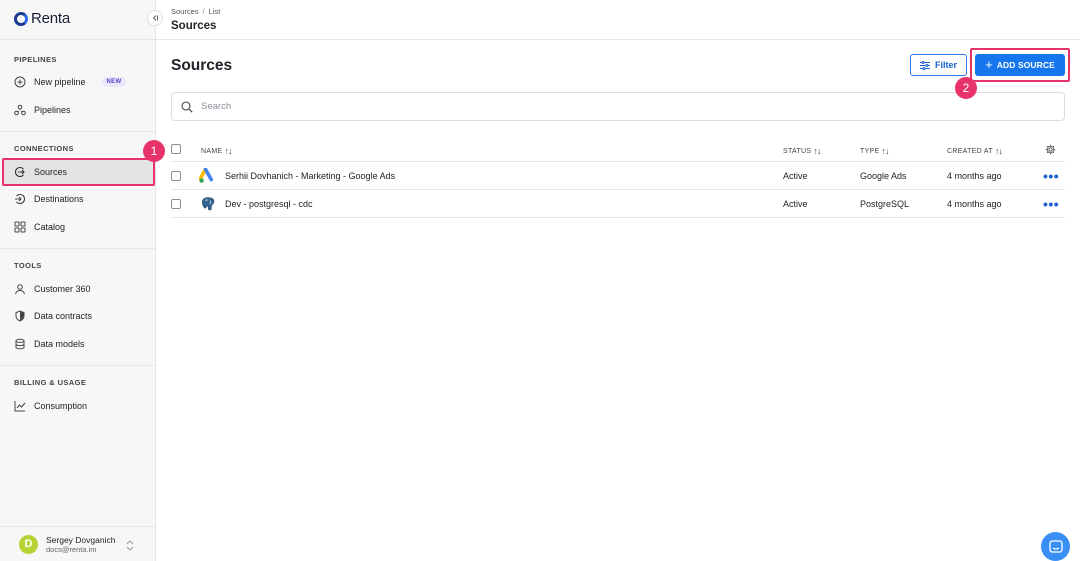 Image resolution: width=1080 pixels, height=561 pixels. What do you see at coordinates (20, 227) in the screenshot?
I see `catalog-icon` at bounding box center [20, 227].